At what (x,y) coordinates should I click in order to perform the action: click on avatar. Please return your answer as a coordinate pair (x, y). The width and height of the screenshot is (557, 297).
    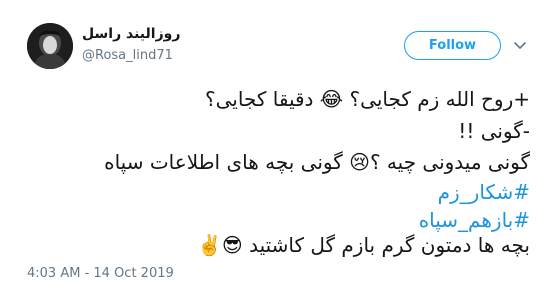
    Looking at the image, I should click on (50, 46).